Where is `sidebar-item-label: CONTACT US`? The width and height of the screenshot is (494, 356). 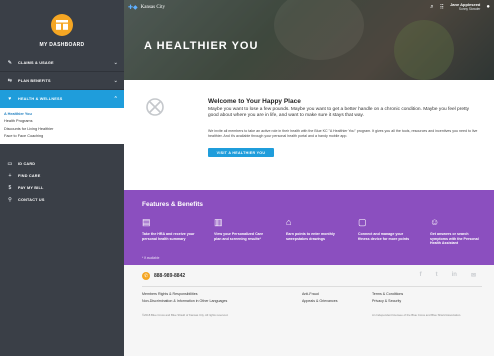
sidebar-item-label: CONTACT US is located at coordinates (31, 199).